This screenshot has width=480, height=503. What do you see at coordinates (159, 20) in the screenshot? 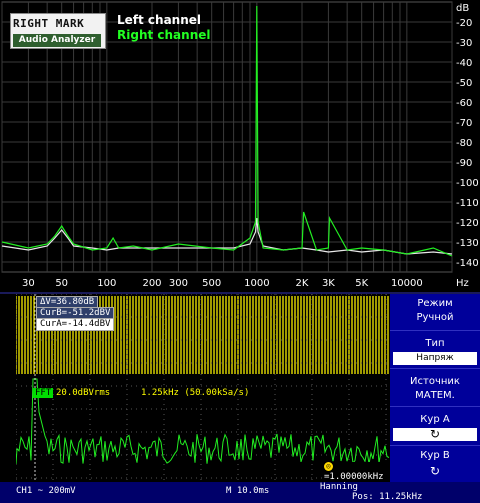
I see `legend-left-channel: Left channel` at bounding box center [159, 20].